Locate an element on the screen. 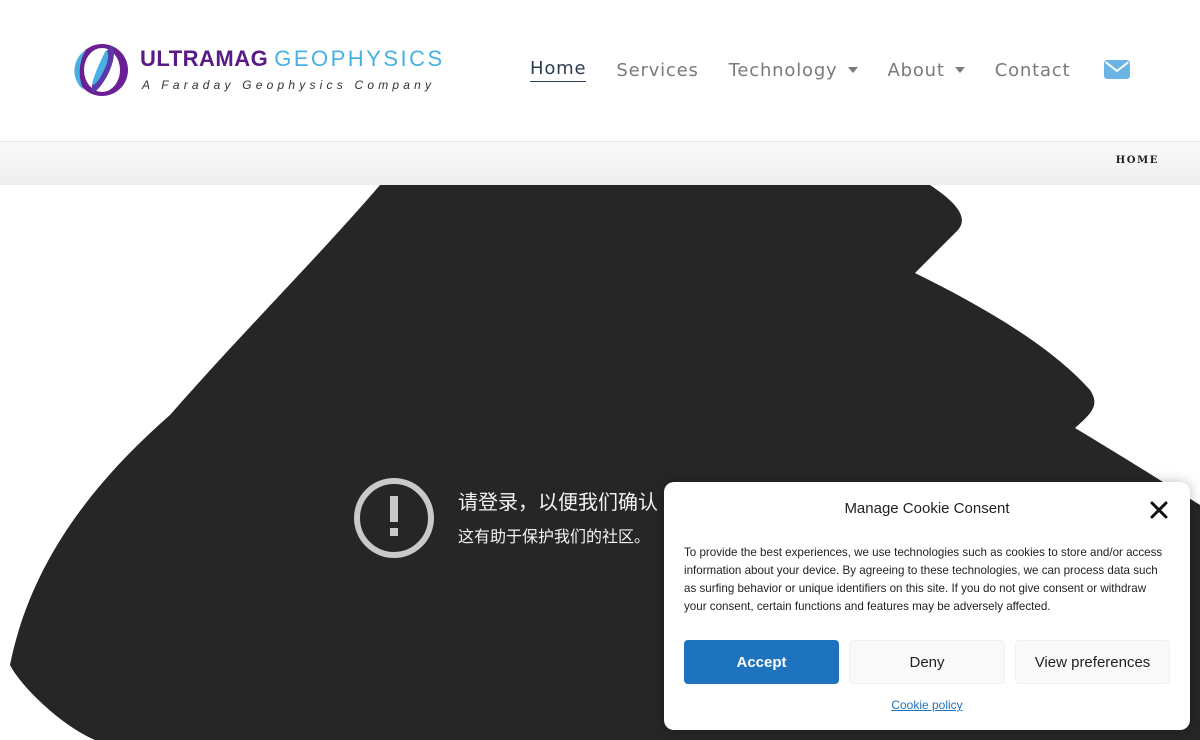 The width and height of the screenshot is (1200, 740). main-nav: Home Services Technology About Contact is located at coordinates (815, 70).